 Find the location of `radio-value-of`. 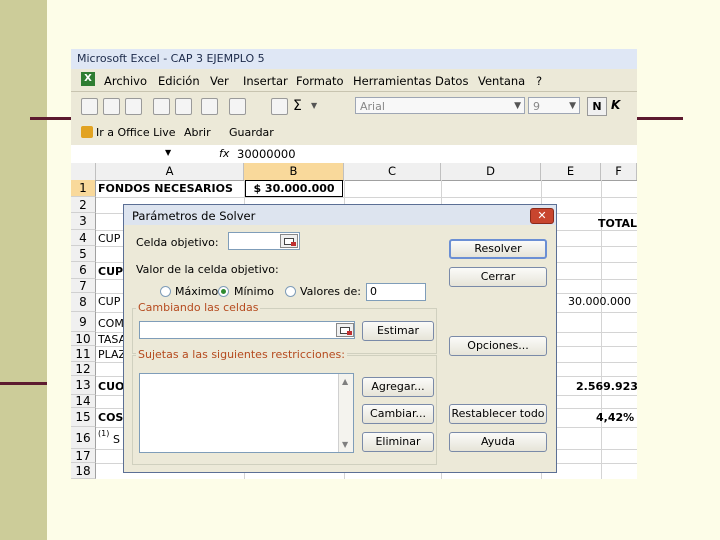

radio-value-of is located at coordinates (290, 291).